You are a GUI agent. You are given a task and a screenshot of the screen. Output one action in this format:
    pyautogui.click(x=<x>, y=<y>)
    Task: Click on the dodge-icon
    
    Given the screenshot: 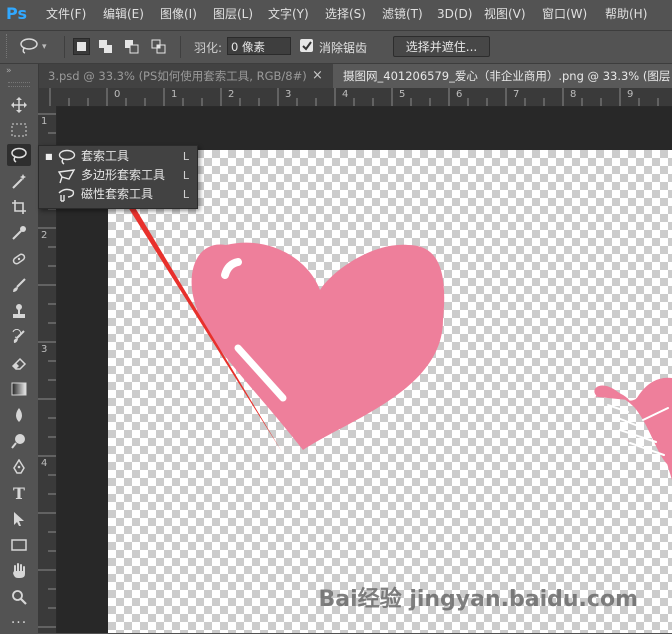 What is the action you would take?
    pyautogui.click(x=19, y=441)
    